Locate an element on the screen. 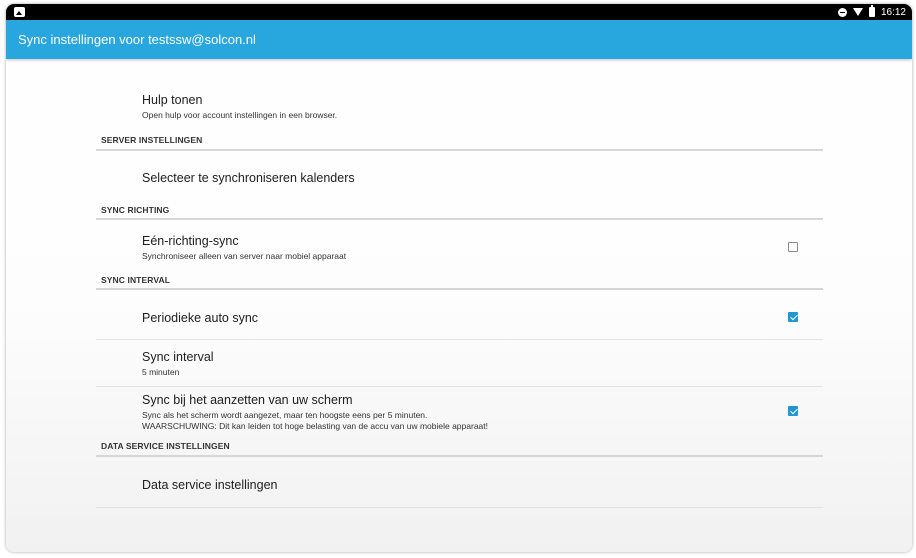  category-server-label: SERVER INSTELLINGEN is located at coordinates (152, 140).